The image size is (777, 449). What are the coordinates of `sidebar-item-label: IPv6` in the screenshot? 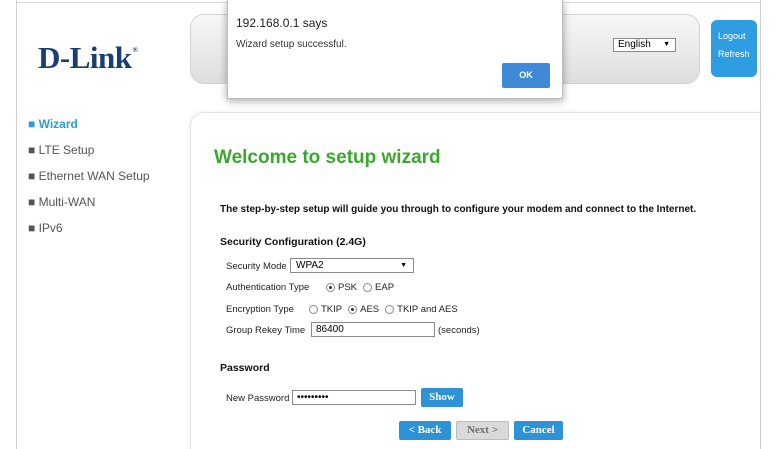 It's located at (50, 228).